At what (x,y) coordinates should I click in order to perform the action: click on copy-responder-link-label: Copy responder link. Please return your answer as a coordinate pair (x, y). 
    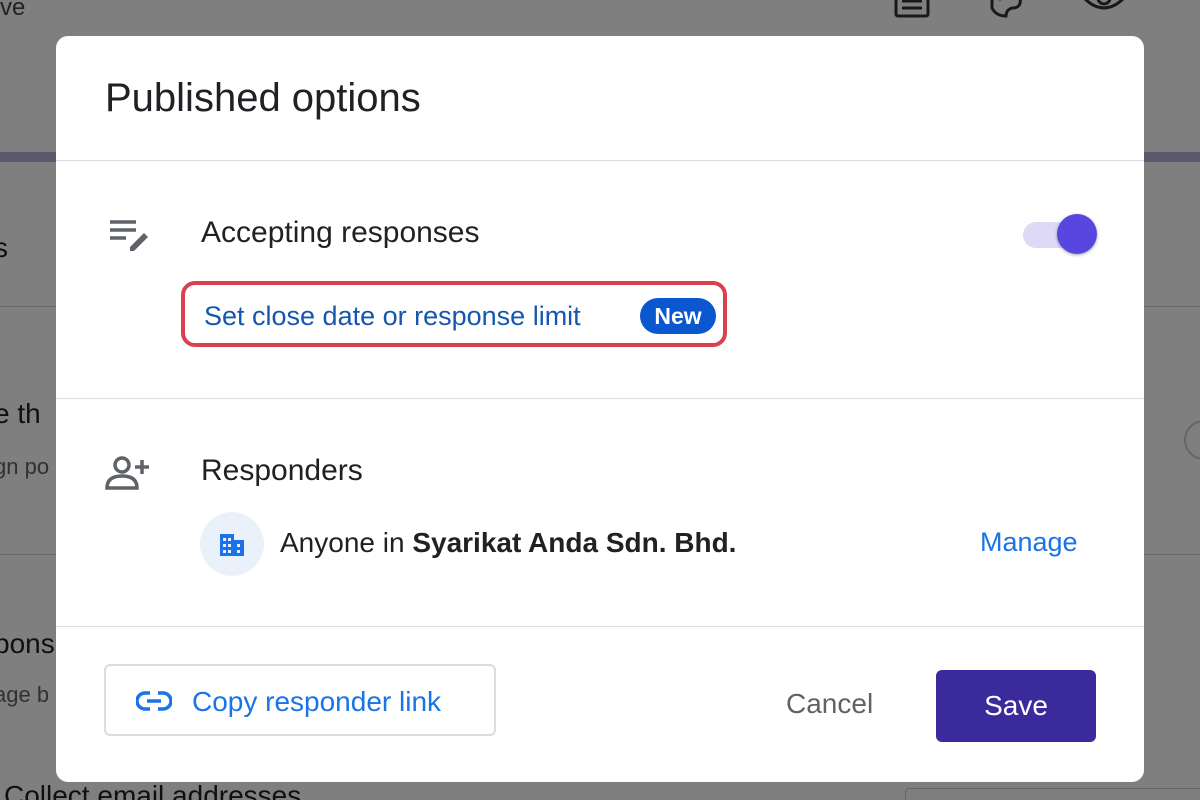
    Looking at the image, I should click on (317, 701).